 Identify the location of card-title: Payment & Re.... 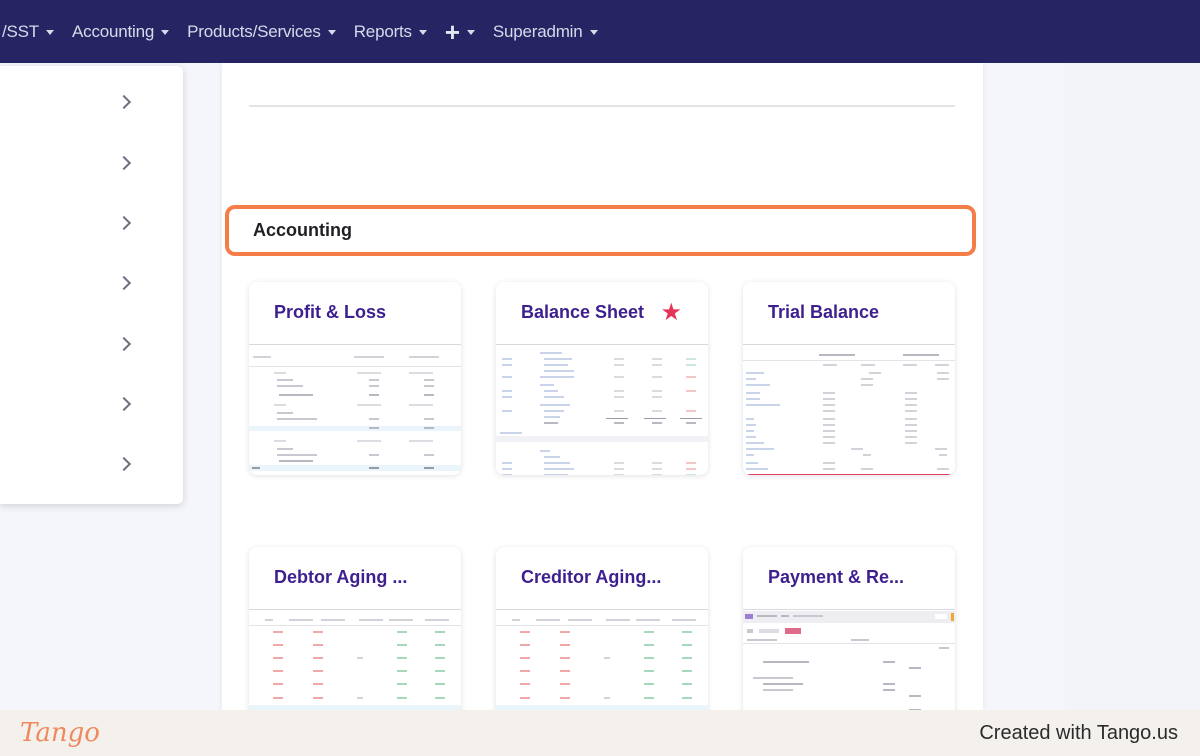
(836, 577).